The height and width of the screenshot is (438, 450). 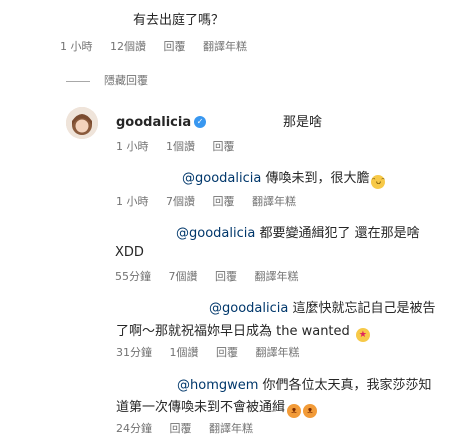 I want to click on comment-body: 了啊～那就祝福妳早日成為 the wanted, so click(x=233, y=331).